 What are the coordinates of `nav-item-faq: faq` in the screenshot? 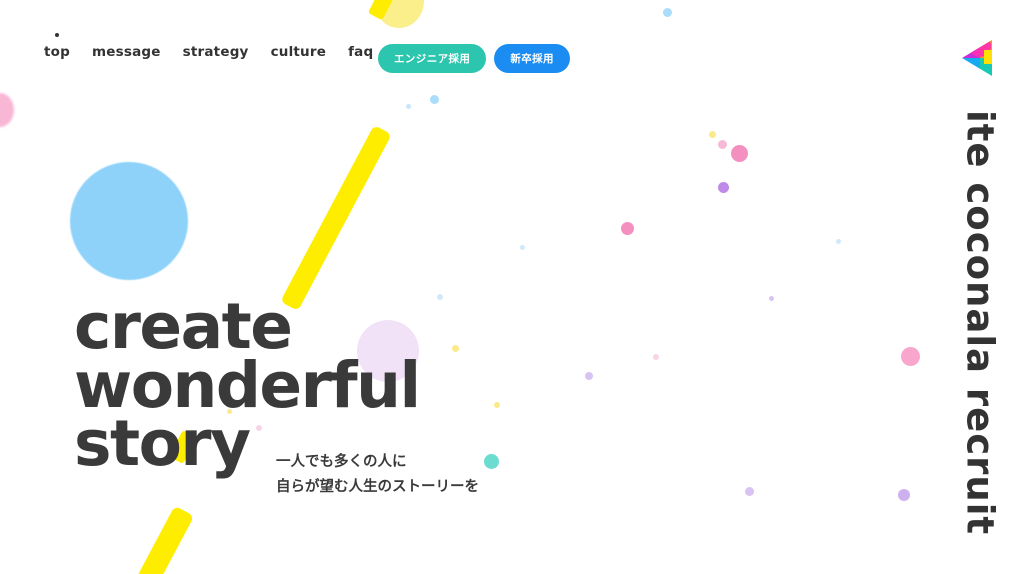 It's located at (361, 52).